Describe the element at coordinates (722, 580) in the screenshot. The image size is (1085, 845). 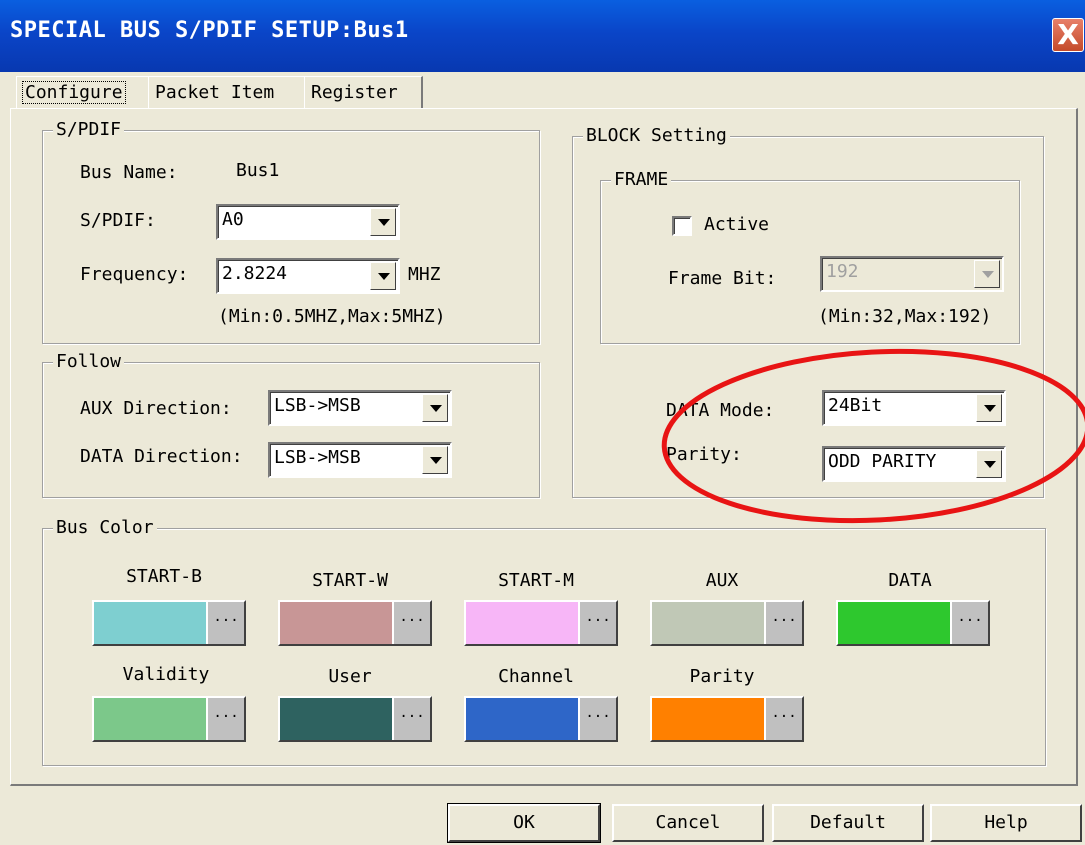
I see `color-name-aux: AUX` at that location.